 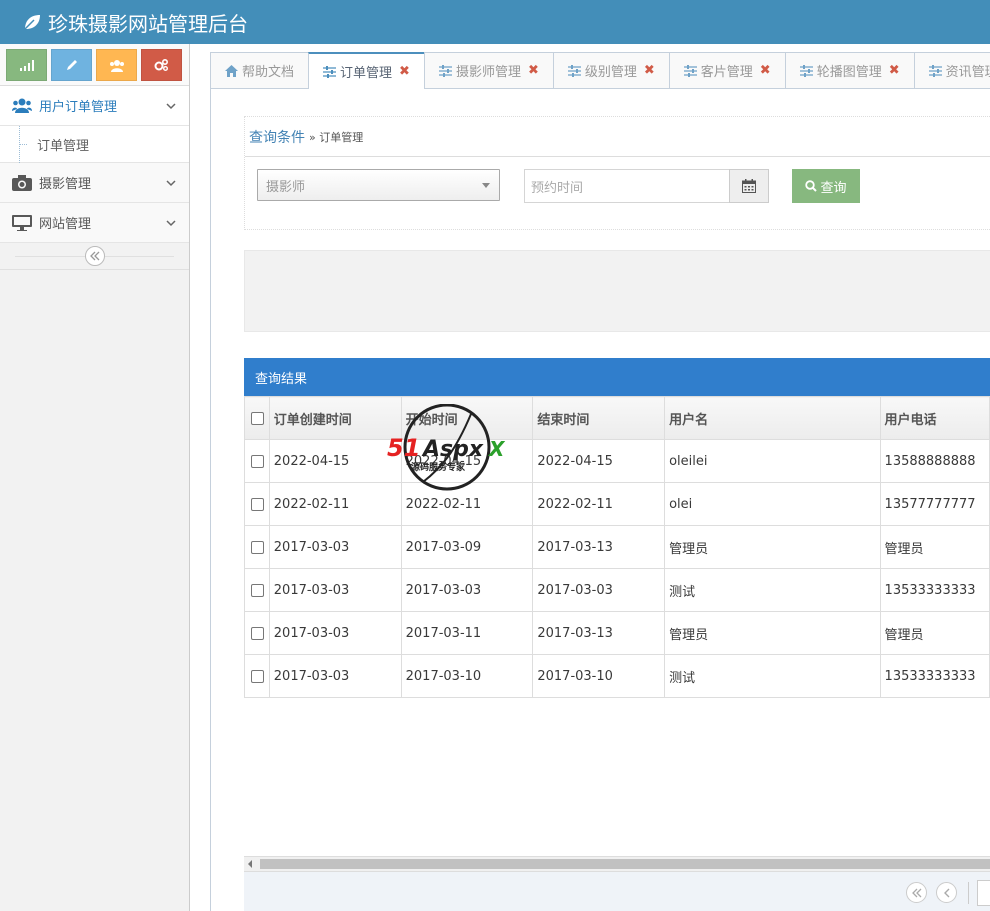 I want to click on search-button: 查询, so click(x=826, y=186).